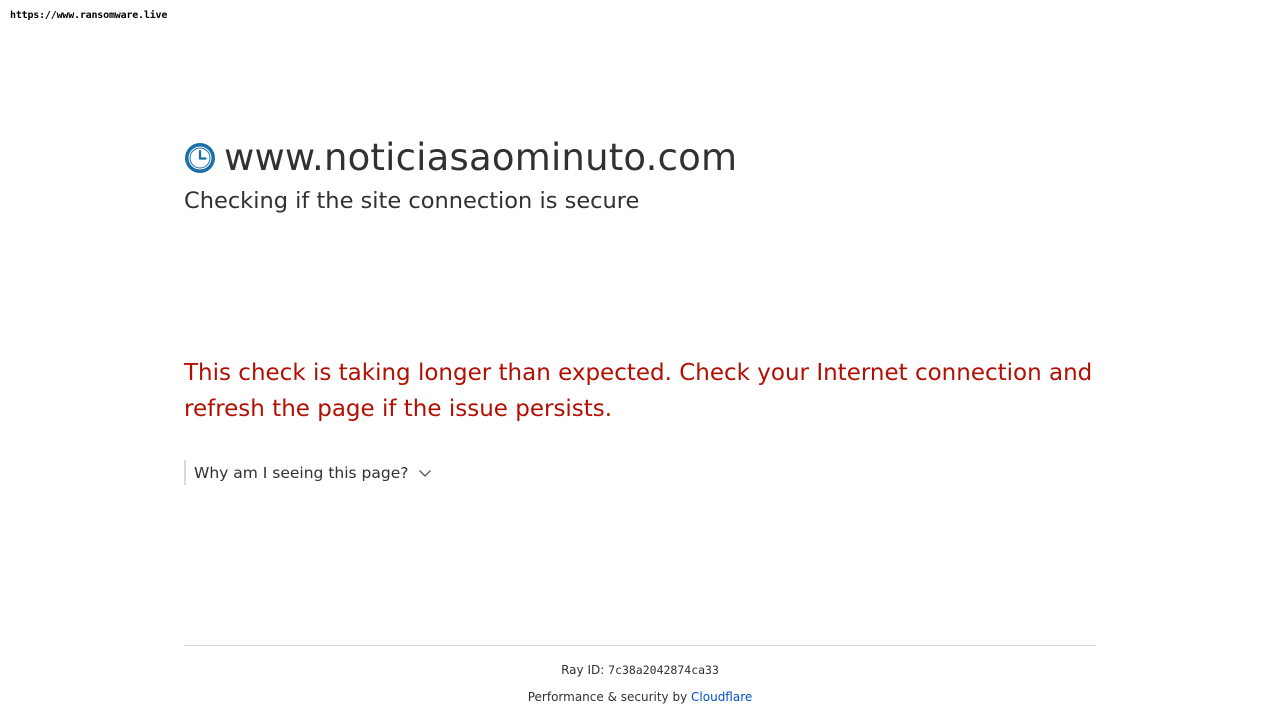 The height and width of the screenshot is (723, 1280). I want to click on why-label: Why am I seeing this page?, so click(301, 472).